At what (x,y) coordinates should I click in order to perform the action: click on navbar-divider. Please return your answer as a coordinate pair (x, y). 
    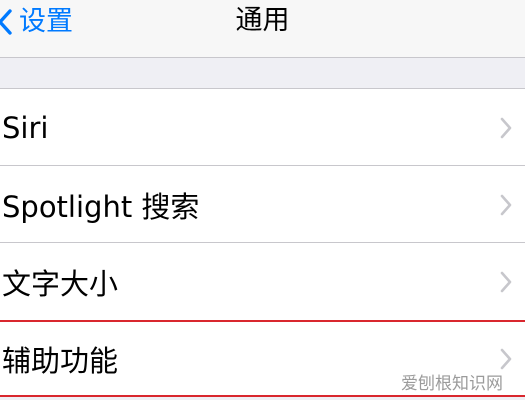
    Looking at the image, I should click on (262, 57).